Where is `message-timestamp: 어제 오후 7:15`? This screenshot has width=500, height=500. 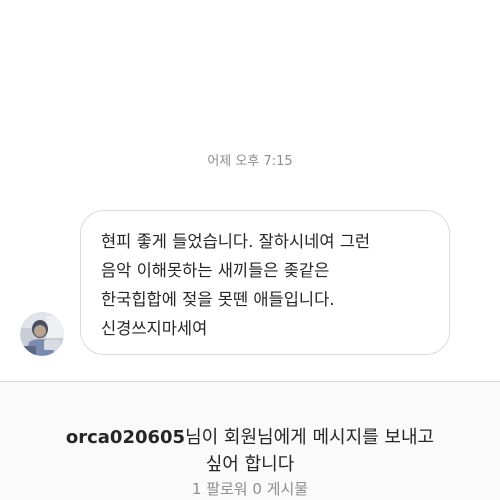
message-timestamp: 어제 오후 7:15 is located at coordinates (250, 161).